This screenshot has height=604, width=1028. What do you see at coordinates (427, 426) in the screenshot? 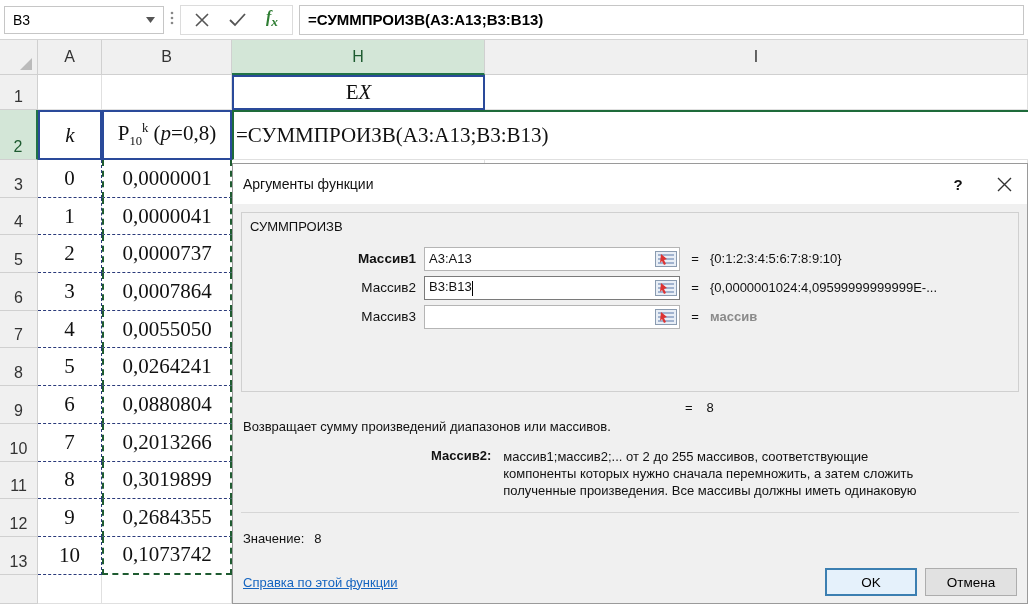
I see `function-description: Возвращает сумму произведений диапазонов или массивов.` at bounding box center [427, 426].